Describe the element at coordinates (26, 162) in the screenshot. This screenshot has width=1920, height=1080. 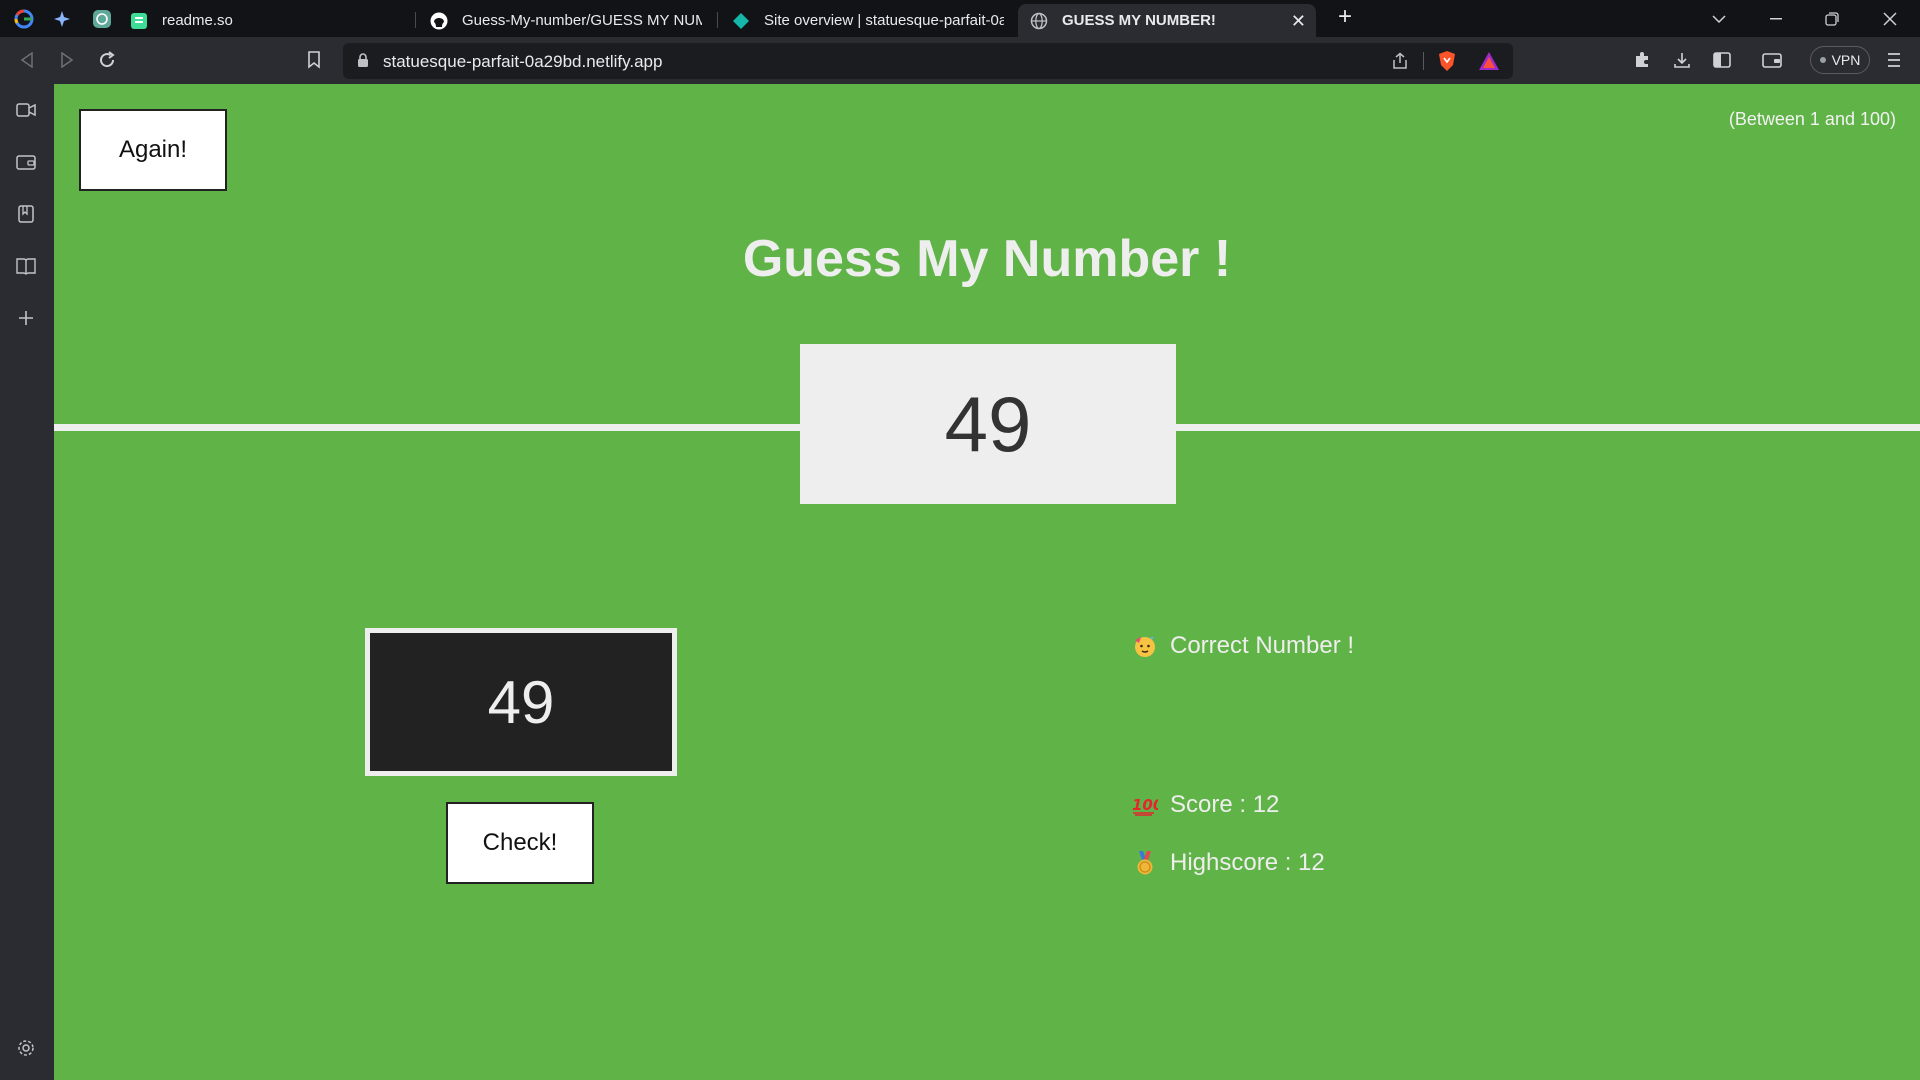
I see `wallet-sidebar-icon` at that location.